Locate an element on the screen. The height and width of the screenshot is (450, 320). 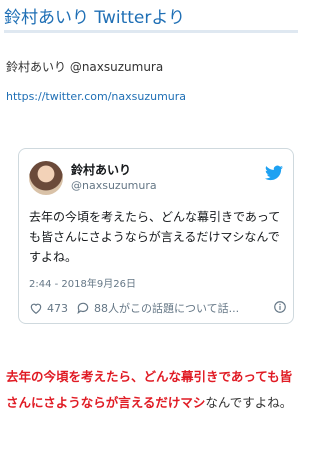
info-icon is located at coordinates (280, 307).